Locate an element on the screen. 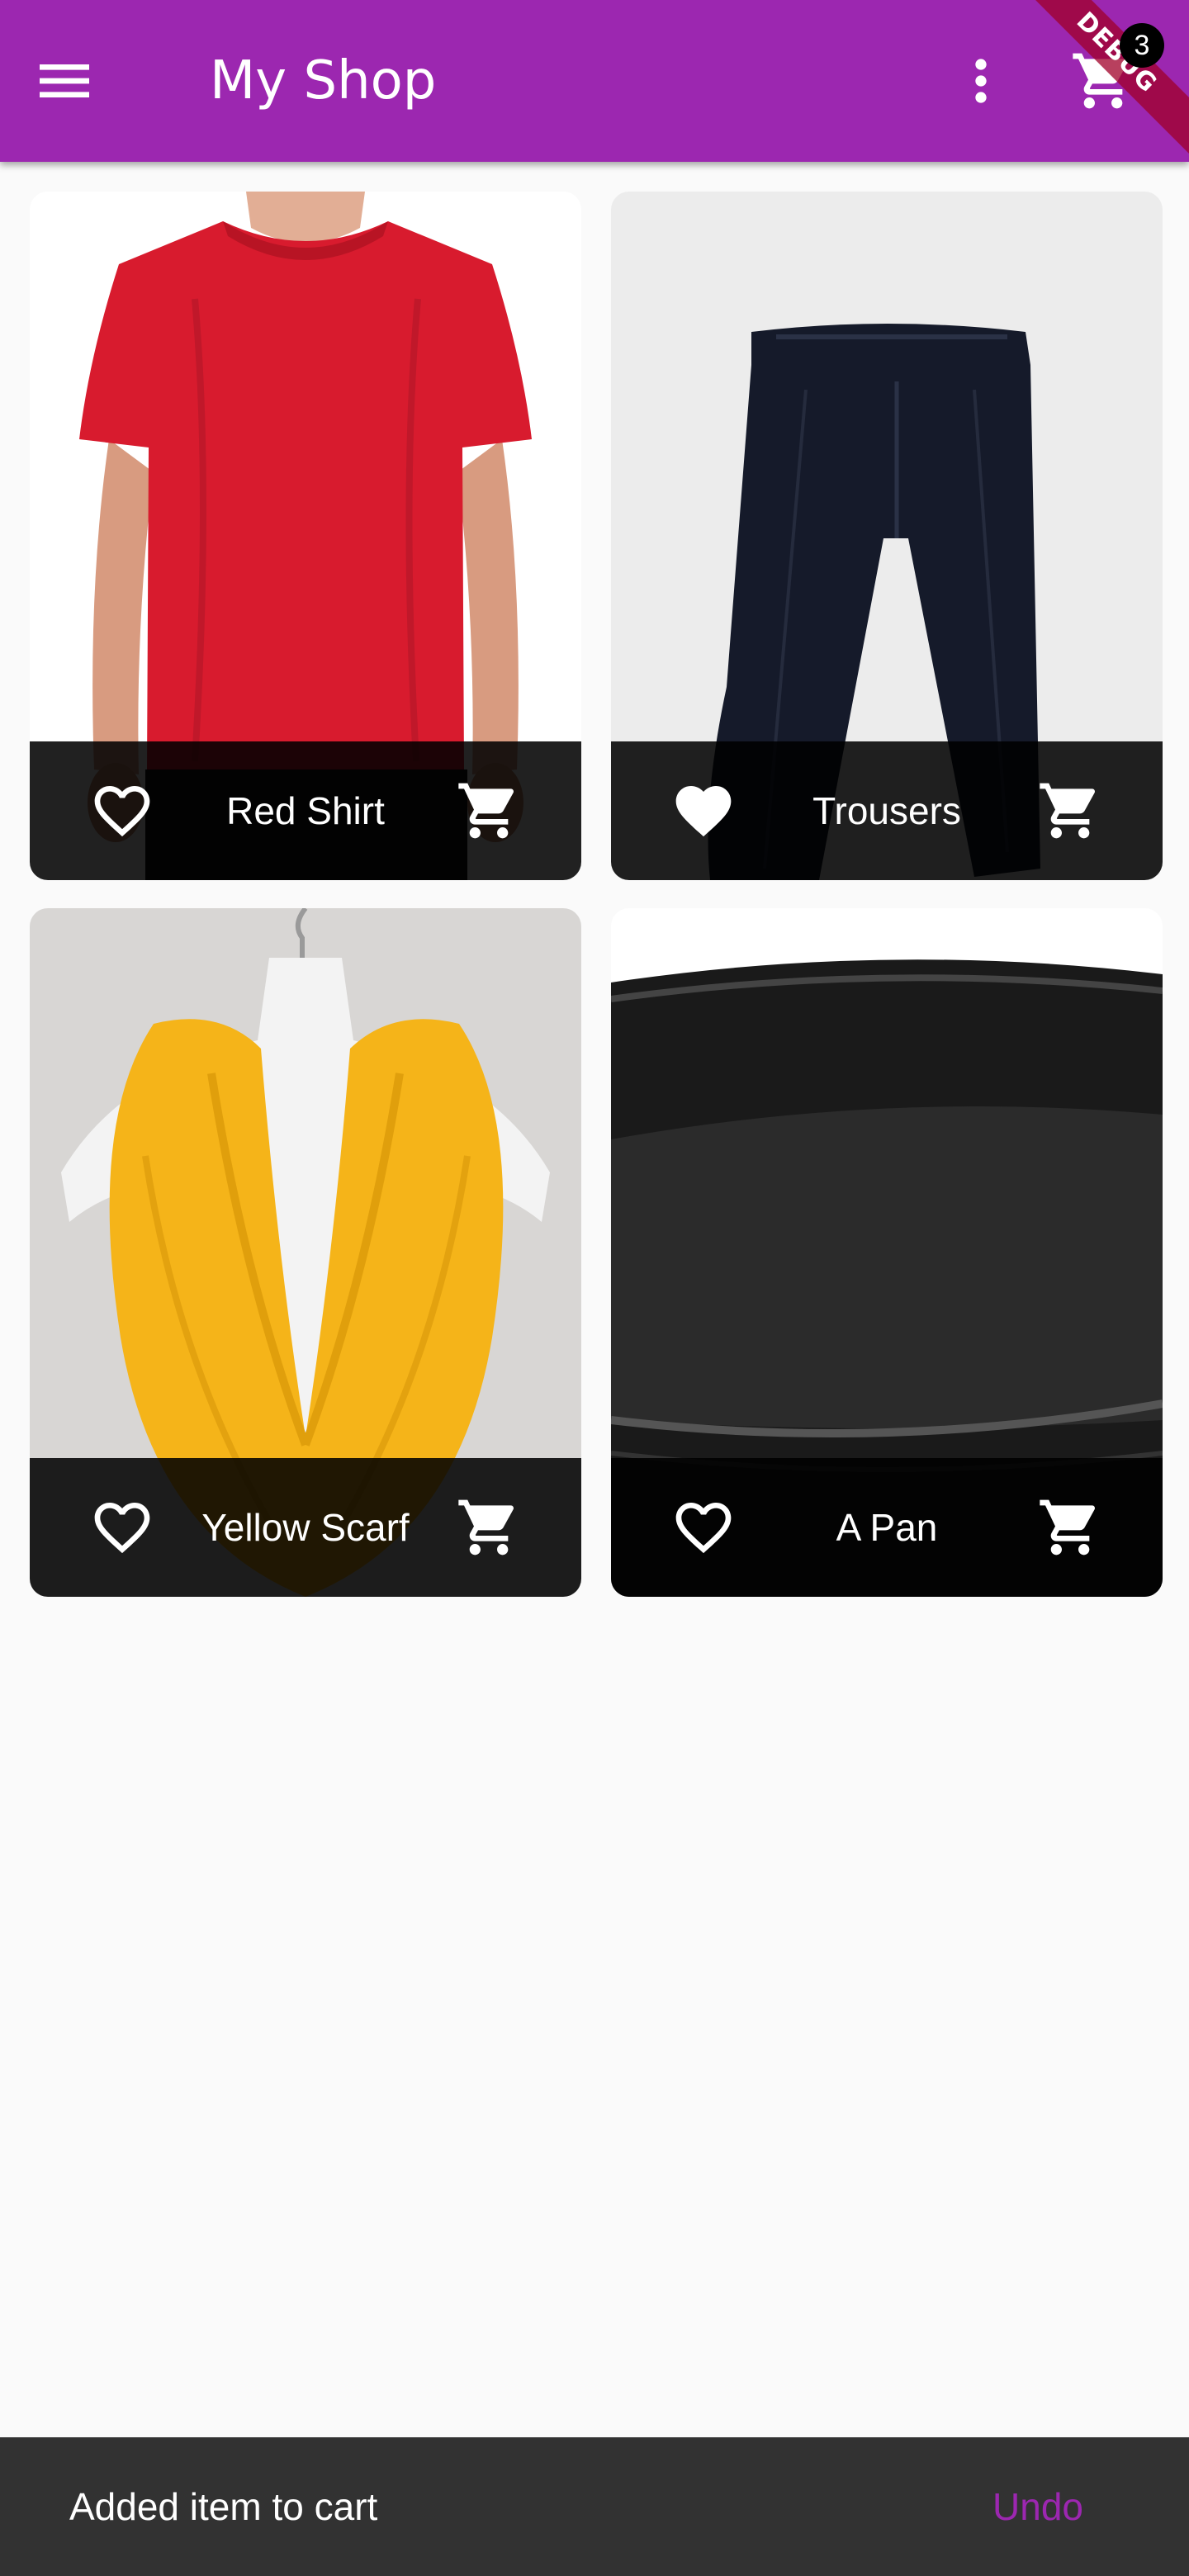 The width and height of the screenshot is (1189, 2576). more-options-button is located at coordinates (981, 81).